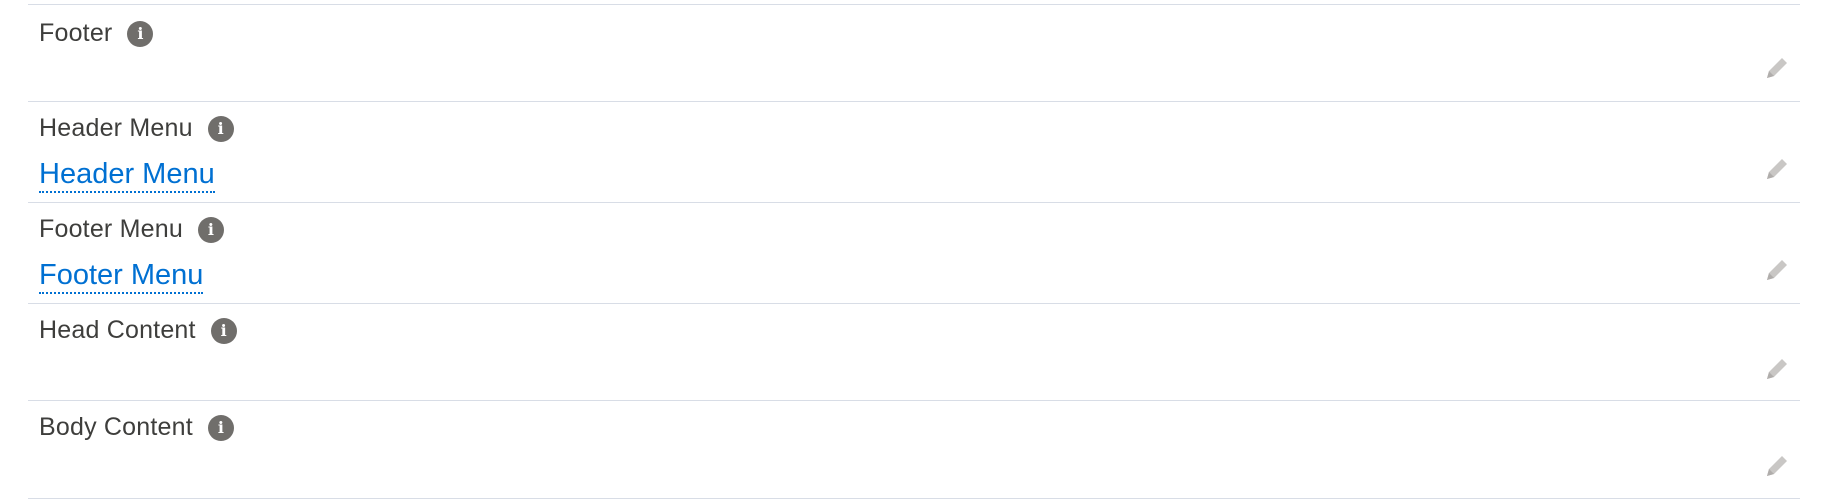 The image size is (1826, 499). What do you see at coordinates (127, 175) in the screenshot?
I see `header-menu-link: Header Menu` at bounding box center [127, 175].